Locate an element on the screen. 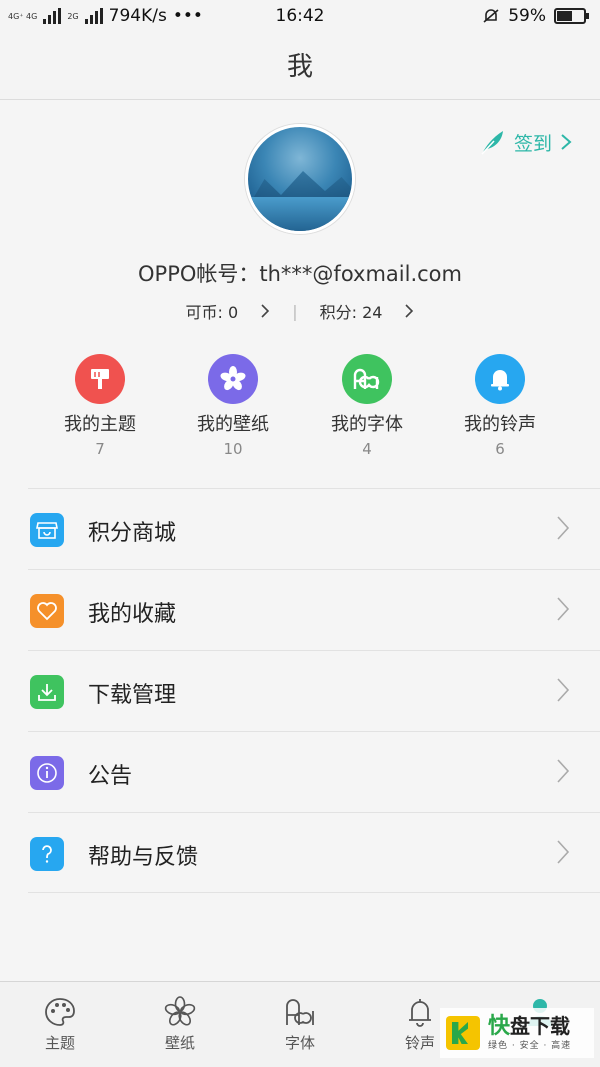 The image size is (600, 1067). quick-item-count: 6 is located at coordinates (500, 449).